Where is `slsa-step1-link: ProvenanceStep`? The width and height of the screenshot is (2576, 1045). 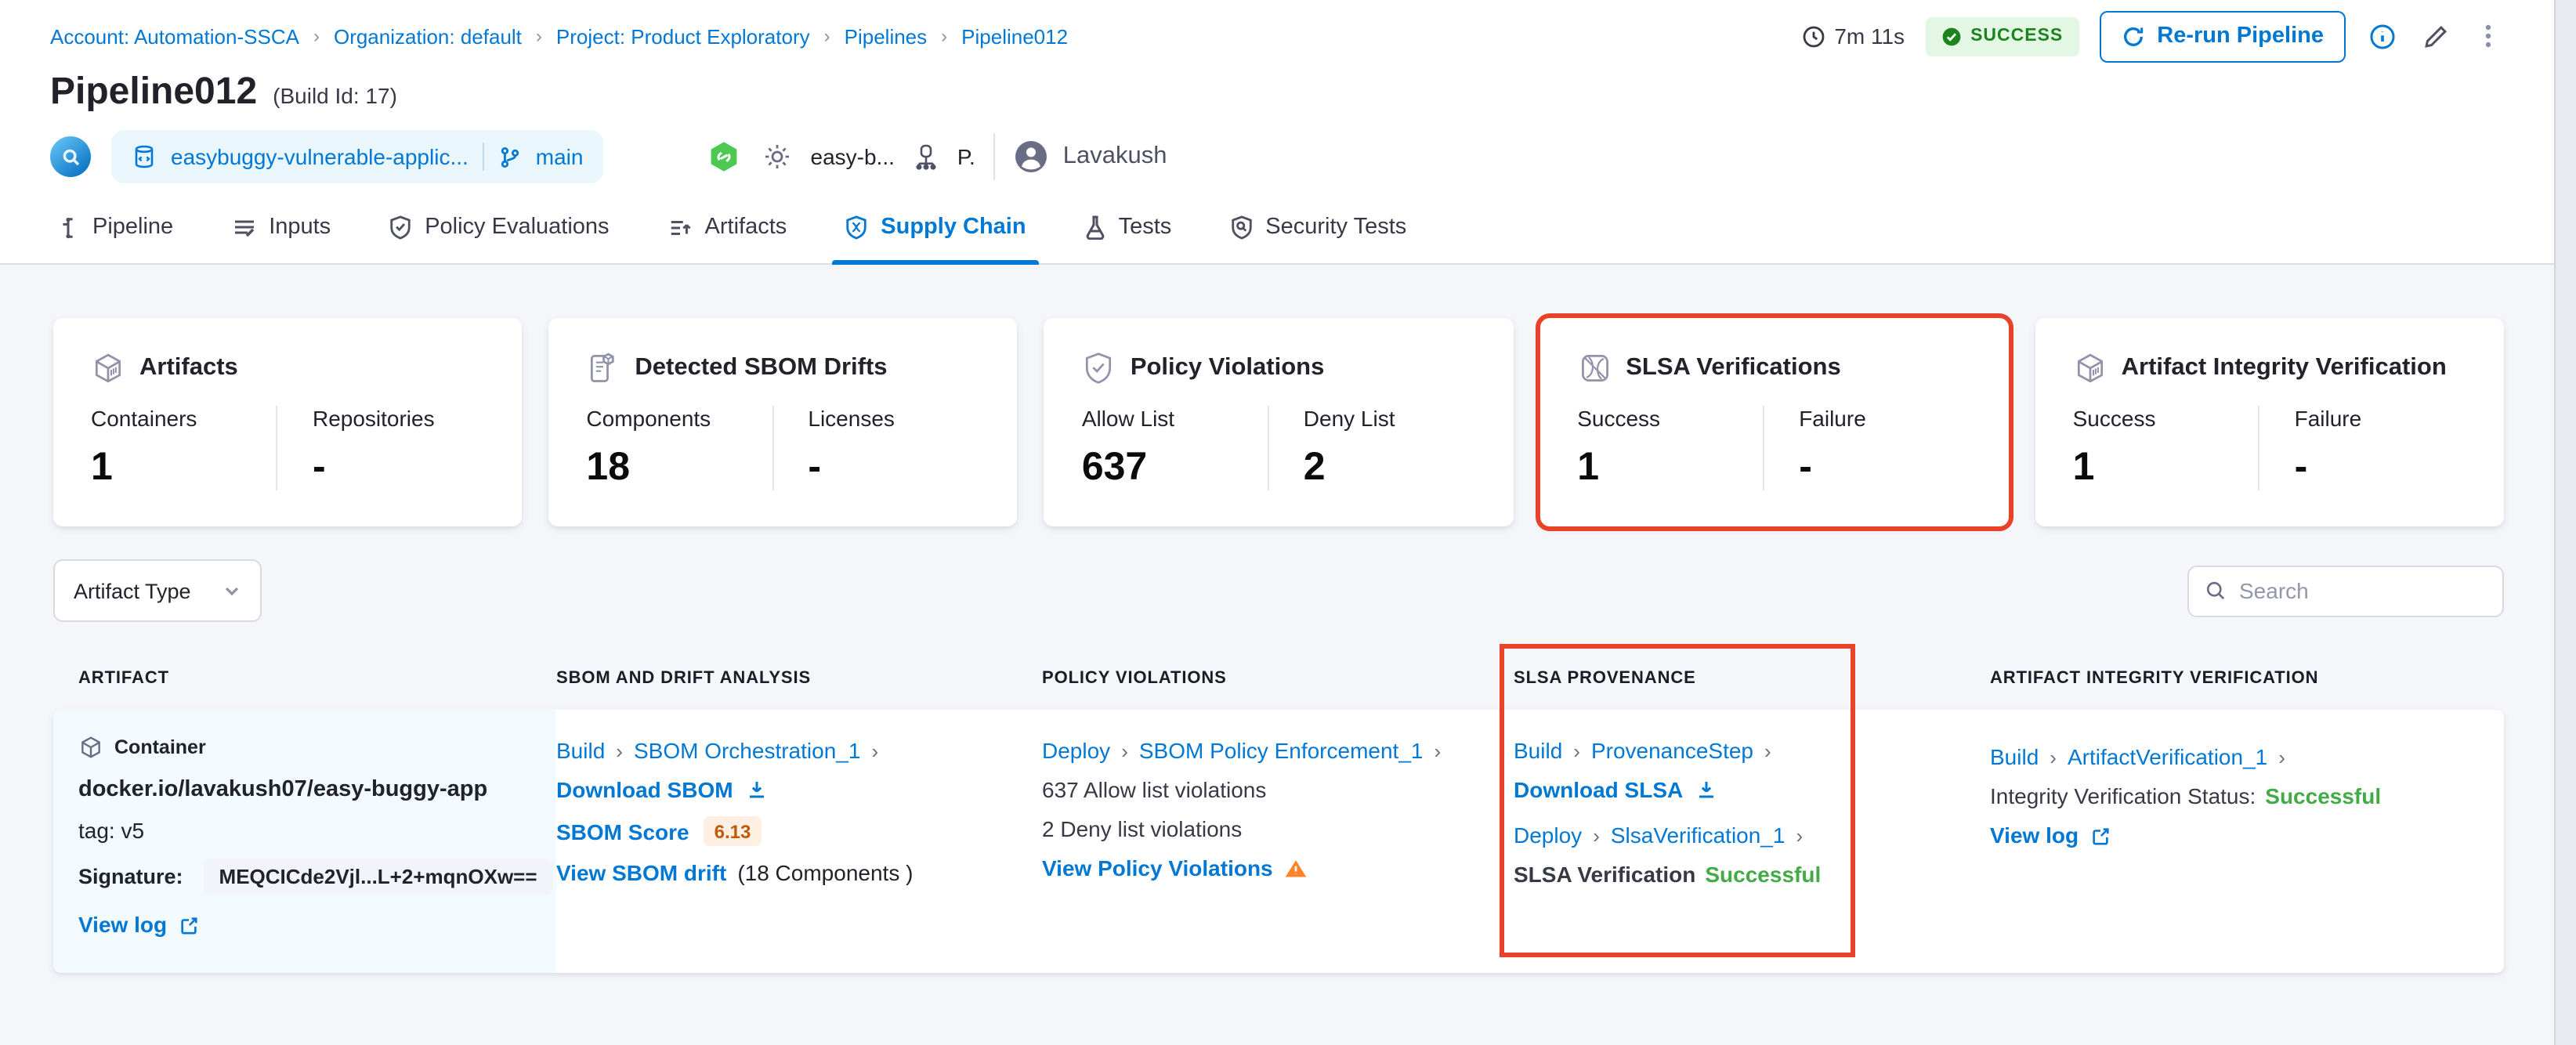 slsa-step1-link: ProvenanceStep is located at coordinates (1672, 750).